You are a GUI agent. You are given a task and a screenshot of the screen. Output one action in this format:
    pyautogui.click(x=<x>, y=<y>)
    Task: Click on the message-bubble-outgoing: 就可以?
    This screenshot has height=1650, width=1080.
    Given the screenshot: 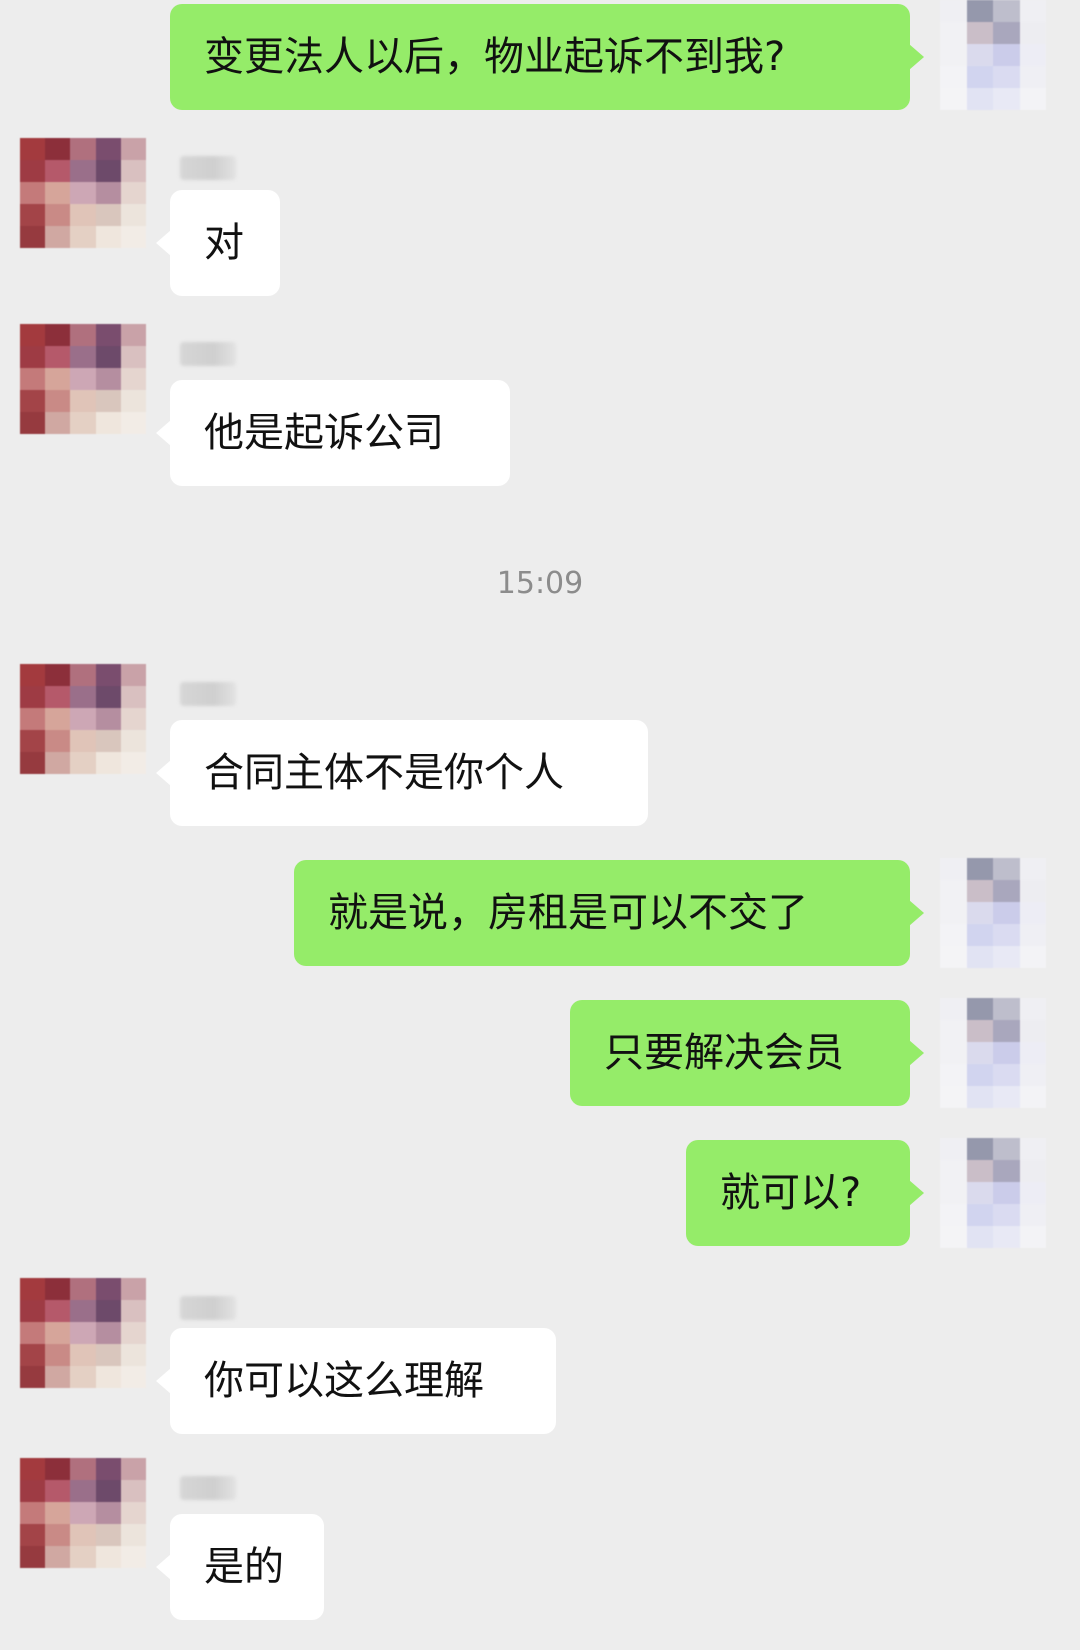 What is the action you would take?
    pyautogui.click(x=805, y=1193)
    